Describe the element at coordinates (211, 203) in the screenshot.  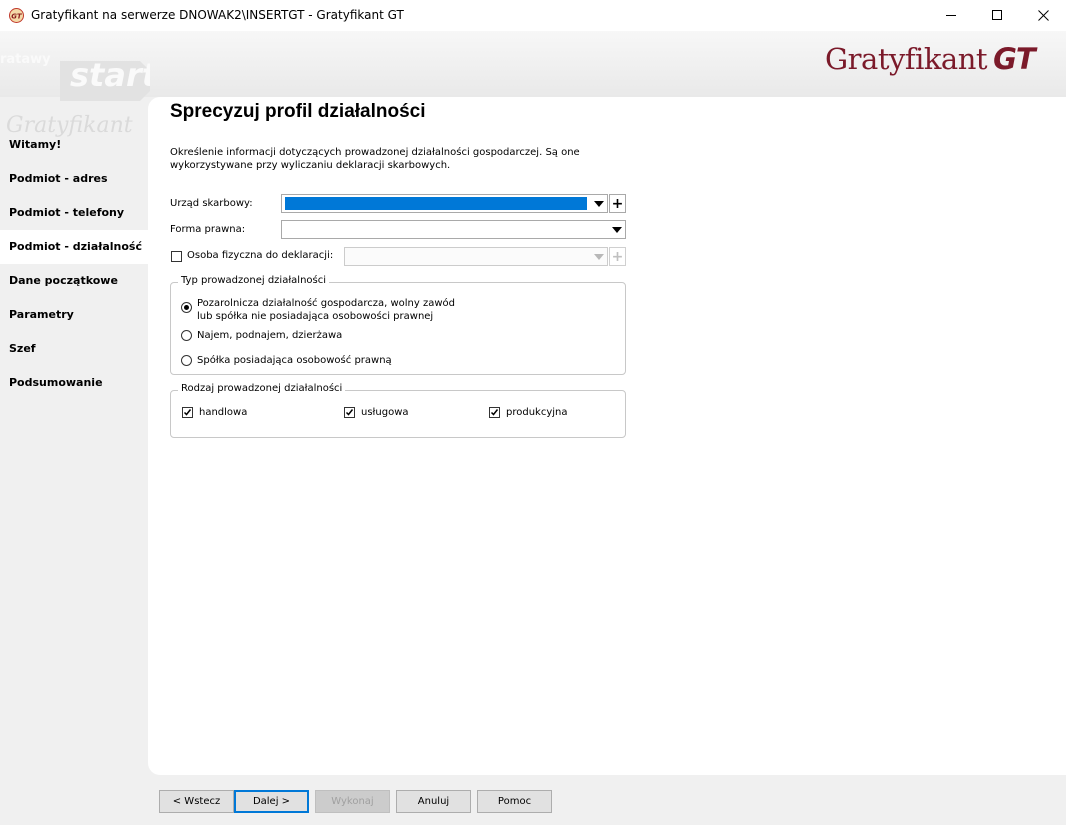
I see `urzad-skarbowy-label: Urząd skarbowy:` at that location.